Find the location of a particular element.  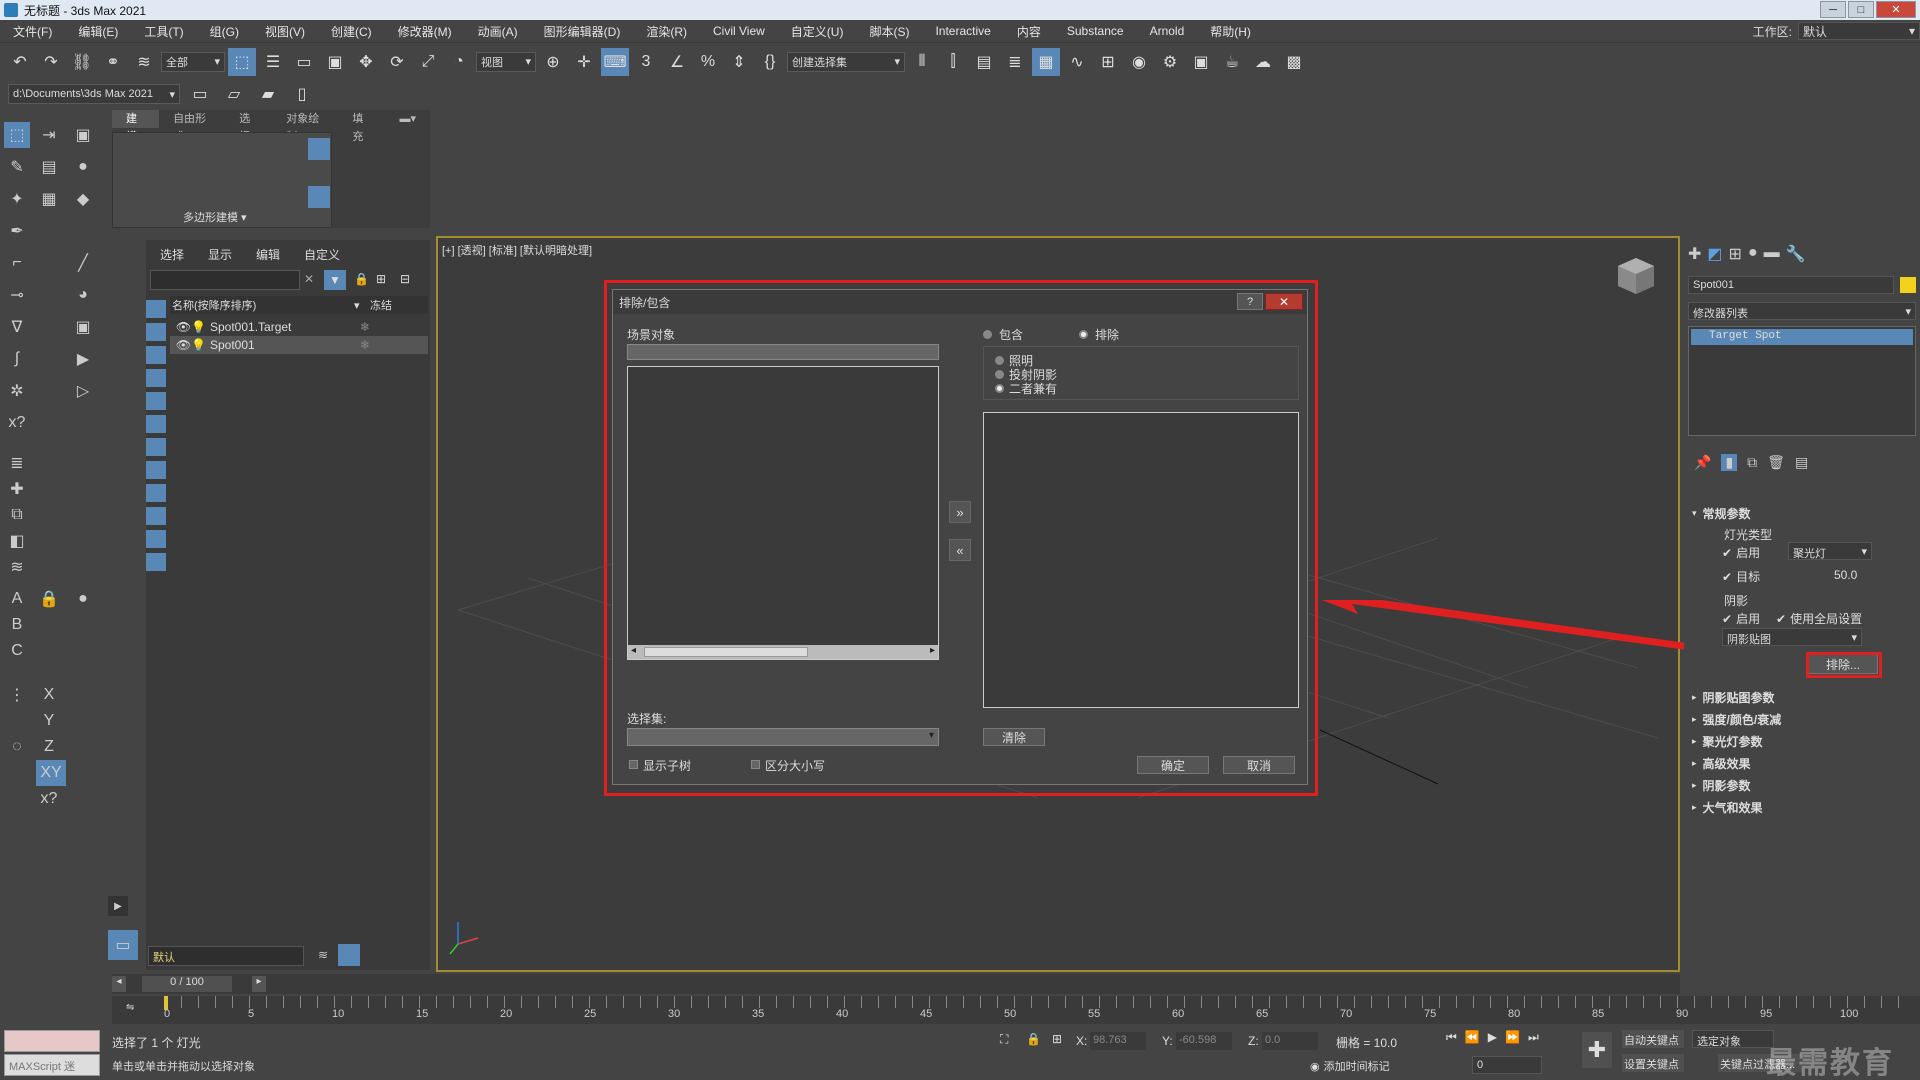

section-intensity-color: ▸ 强度/颜色/衰减 is located at coordinates (1803, 719).